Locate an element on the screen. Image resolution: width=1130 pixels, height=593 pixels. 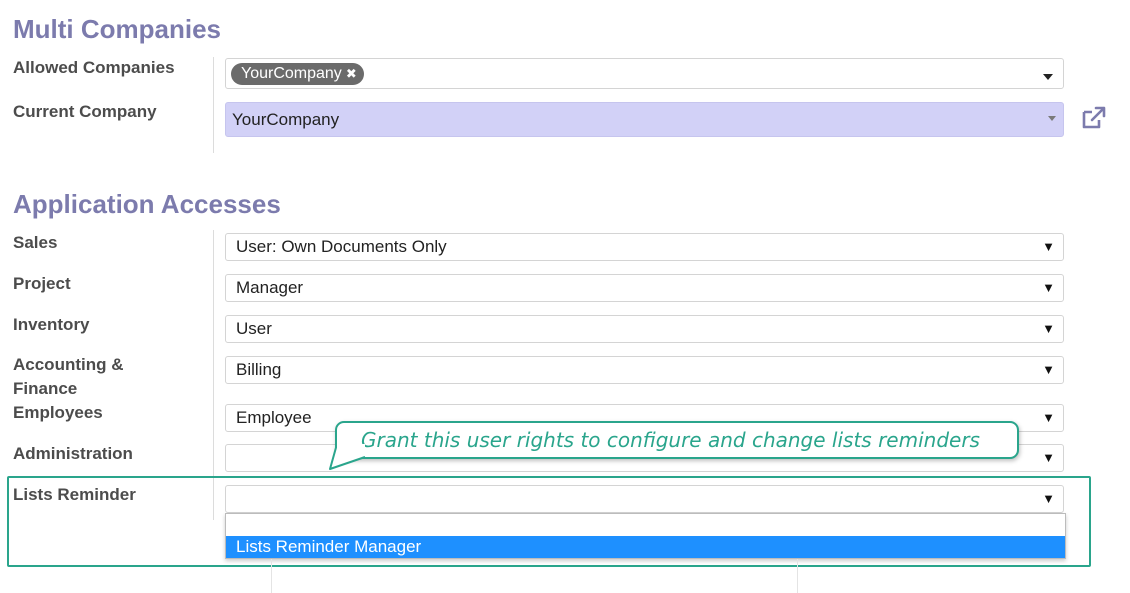
allowed-companies-label: Allowed Companies is located at coordinates (94, 67).